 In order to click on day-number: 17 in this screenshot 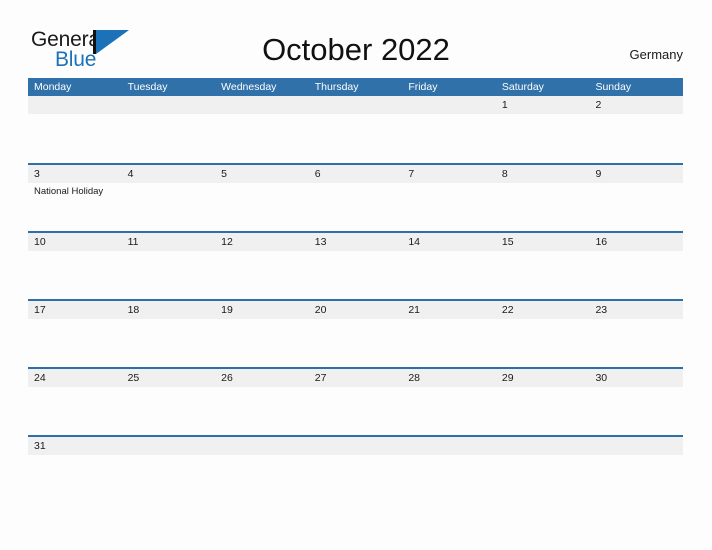, I will do `click(40, 310)`.